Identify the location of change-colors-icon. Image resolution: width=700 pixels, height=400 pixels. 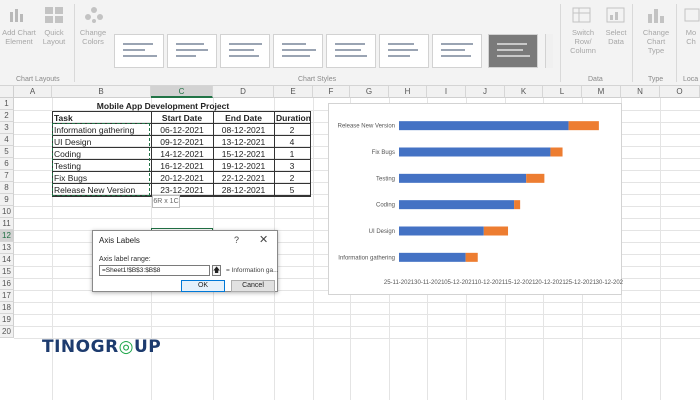
(94, 15).